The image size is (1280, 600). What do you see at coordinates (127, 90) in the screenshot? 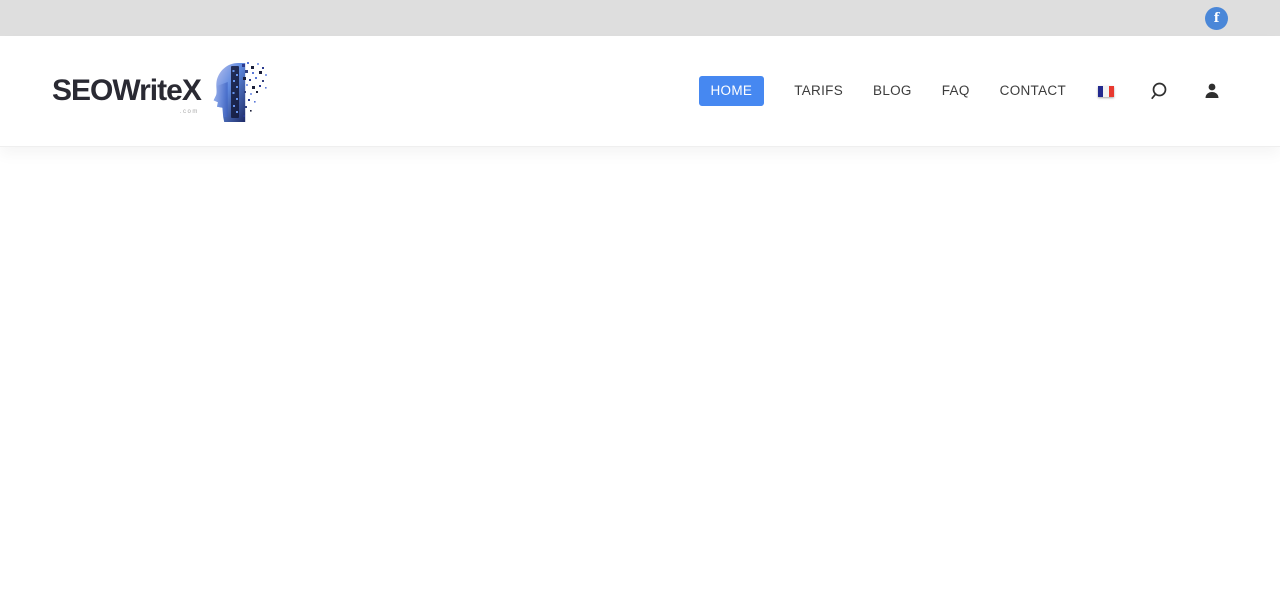
I see `logo-text: SEOWriteX` at bounding box center [127, 90].